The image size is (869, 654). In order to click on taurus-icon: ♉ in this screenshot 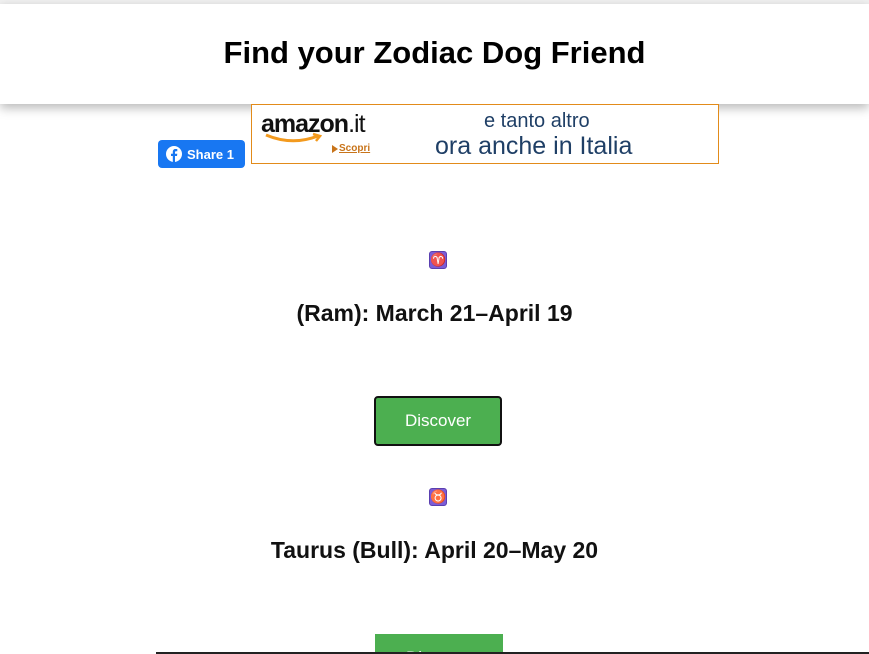, I will do `click(438, 497)`.